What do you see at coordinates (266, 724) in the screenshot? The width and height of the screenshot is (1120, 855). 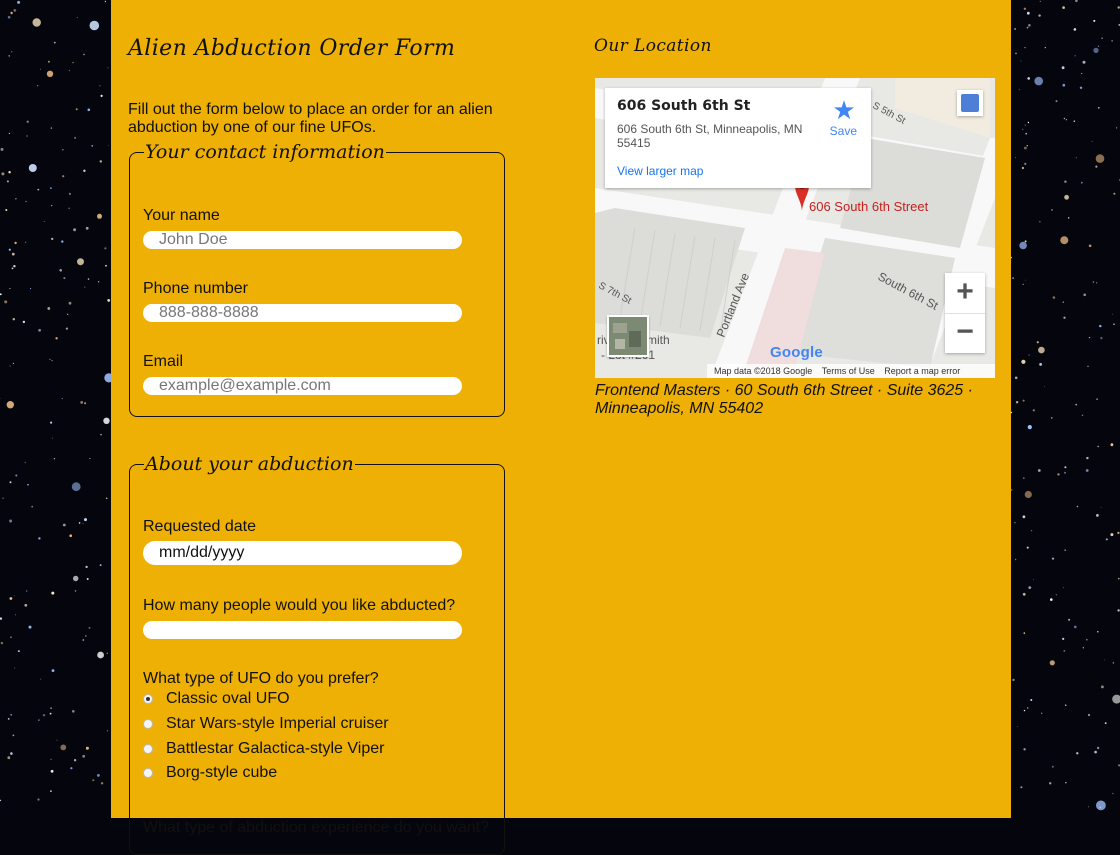 I see `ufo-option-imperial-cruiser: Star Wars-style Imperial cruiser` at bounding box center [266, 724].